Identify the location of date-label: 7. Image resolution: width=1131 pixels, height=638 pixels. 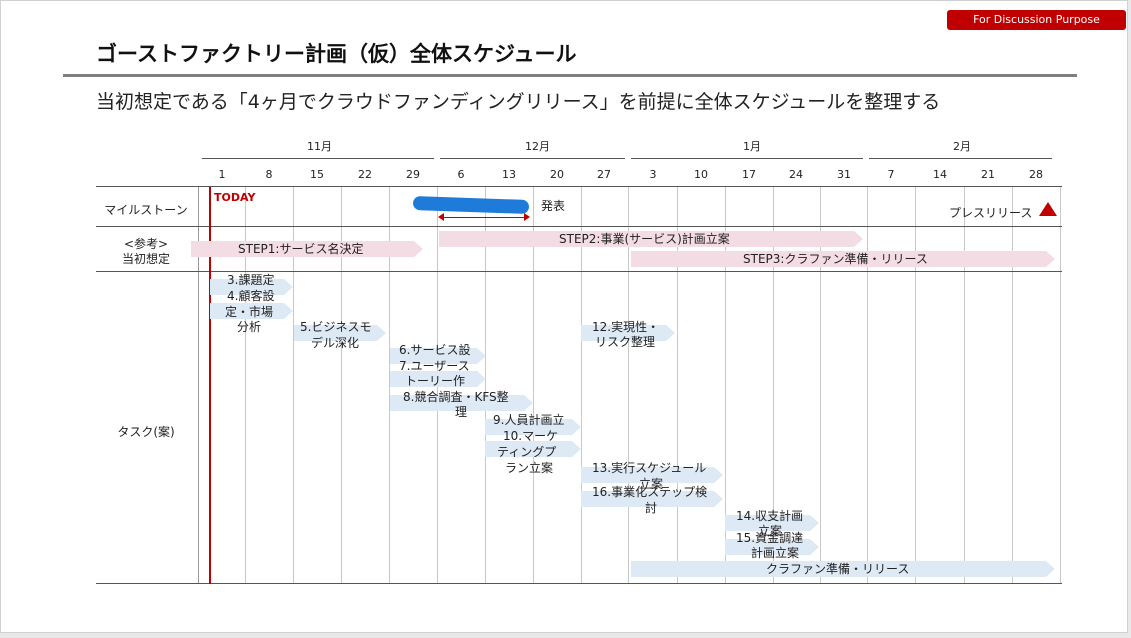
(891, 174).